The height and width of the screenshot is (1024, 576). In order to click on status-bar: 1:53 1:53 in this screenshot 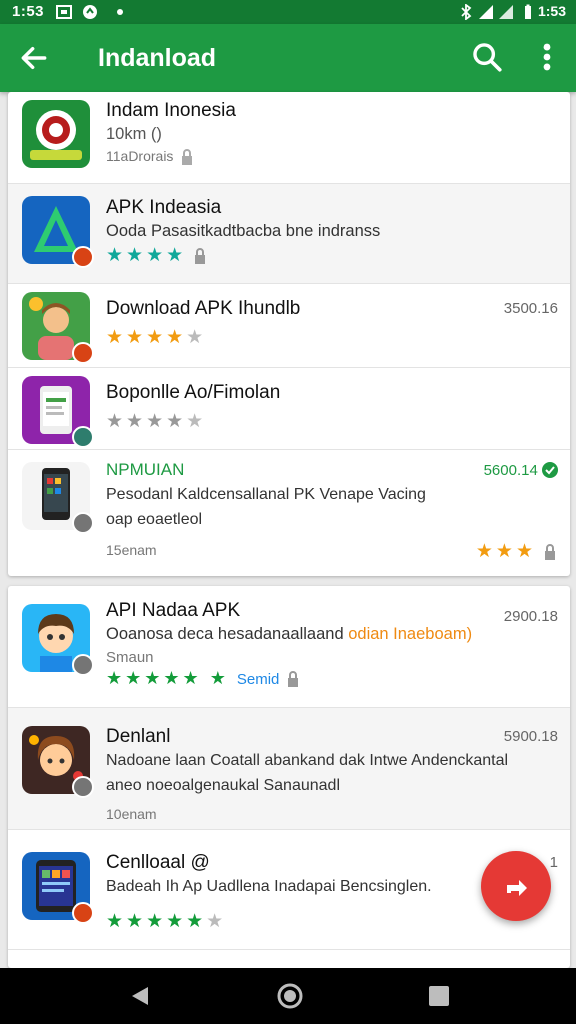, I will do `click(288, 12)`.